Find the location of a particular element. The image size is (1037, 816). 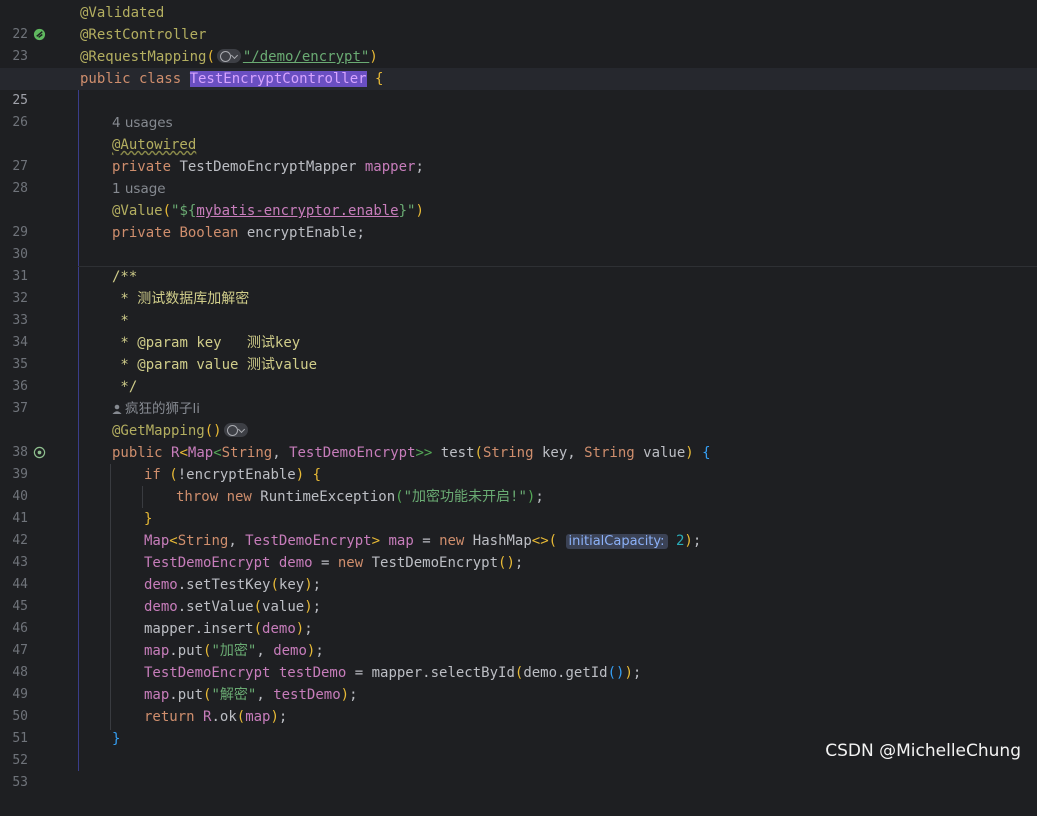

class-declaration: public class TestEncryptController { is located at coordinates (232, 79).